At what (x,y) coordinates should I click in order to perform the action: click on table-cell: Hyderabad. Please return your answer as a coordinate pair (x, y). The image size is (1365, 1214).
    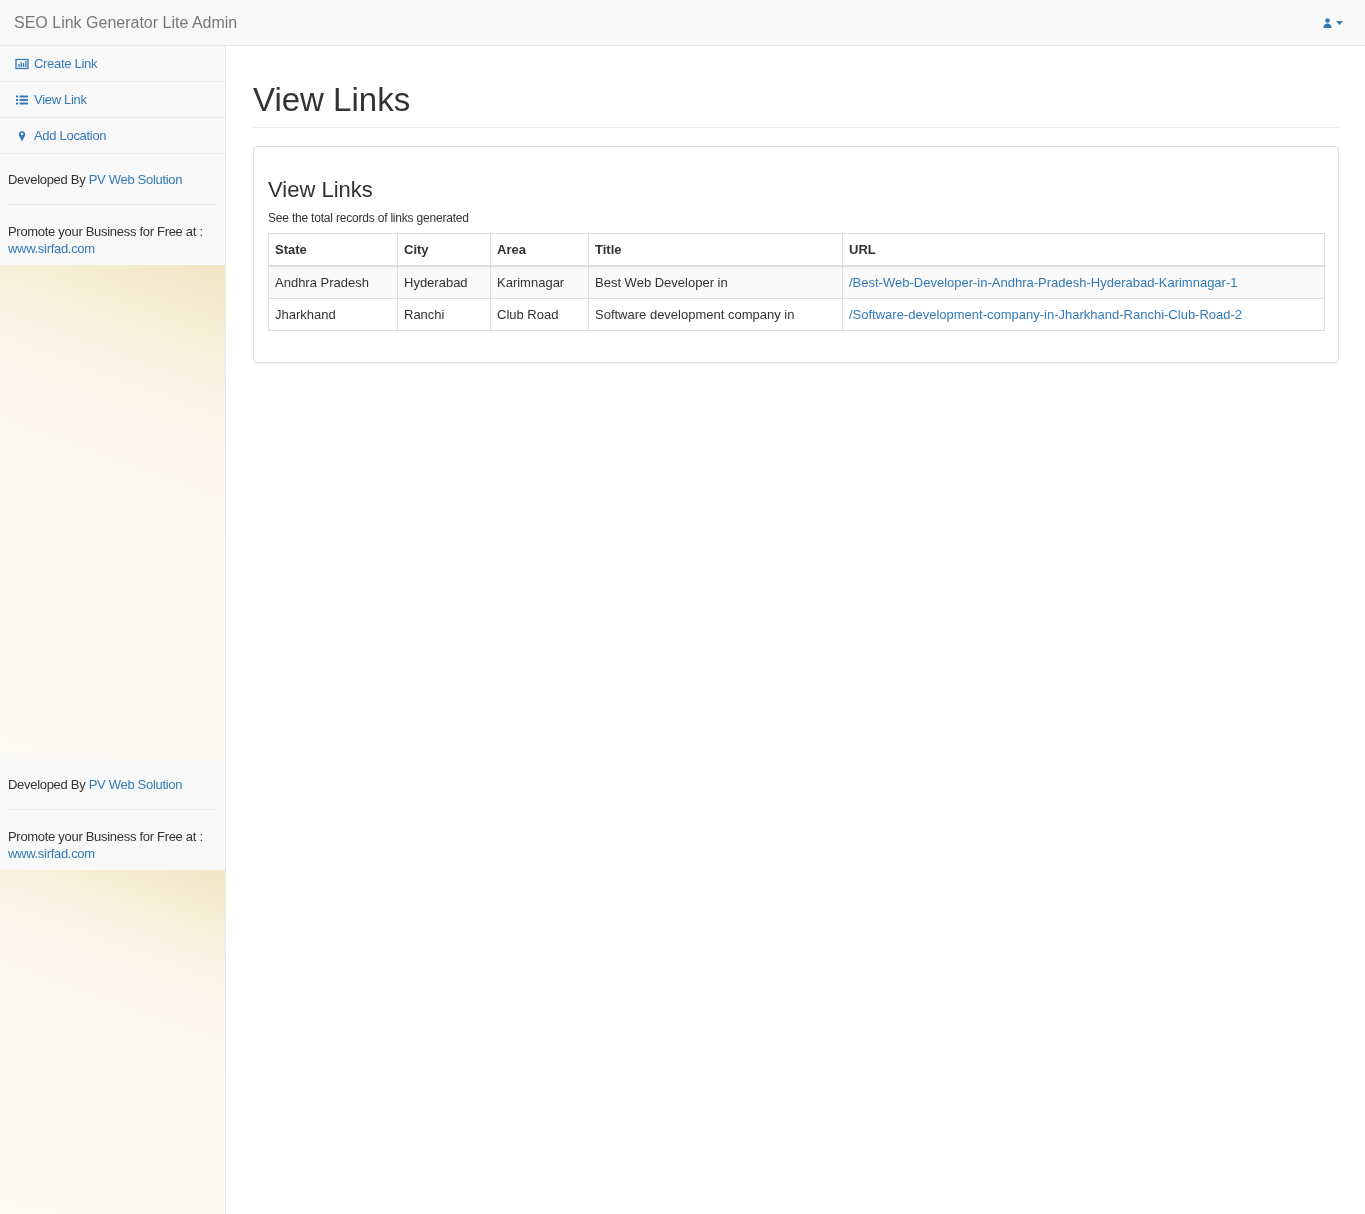
    Looking at the image, I should click on (436, 282).